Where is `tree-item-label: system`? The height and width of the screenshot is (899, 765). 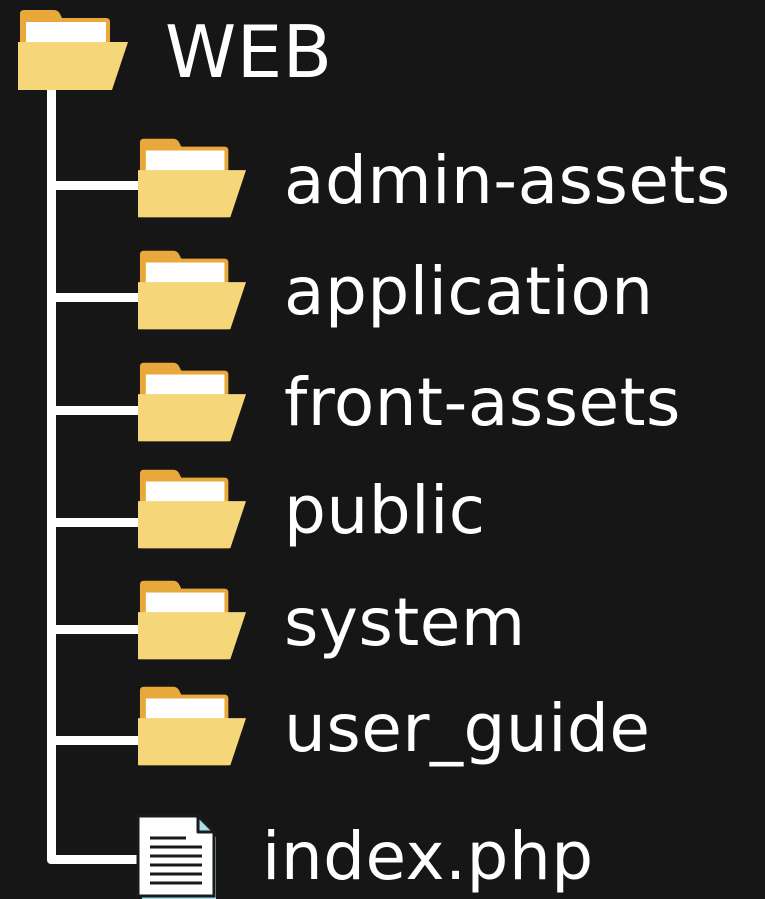
tree-item-label: system is located at coordinates (405, 622).